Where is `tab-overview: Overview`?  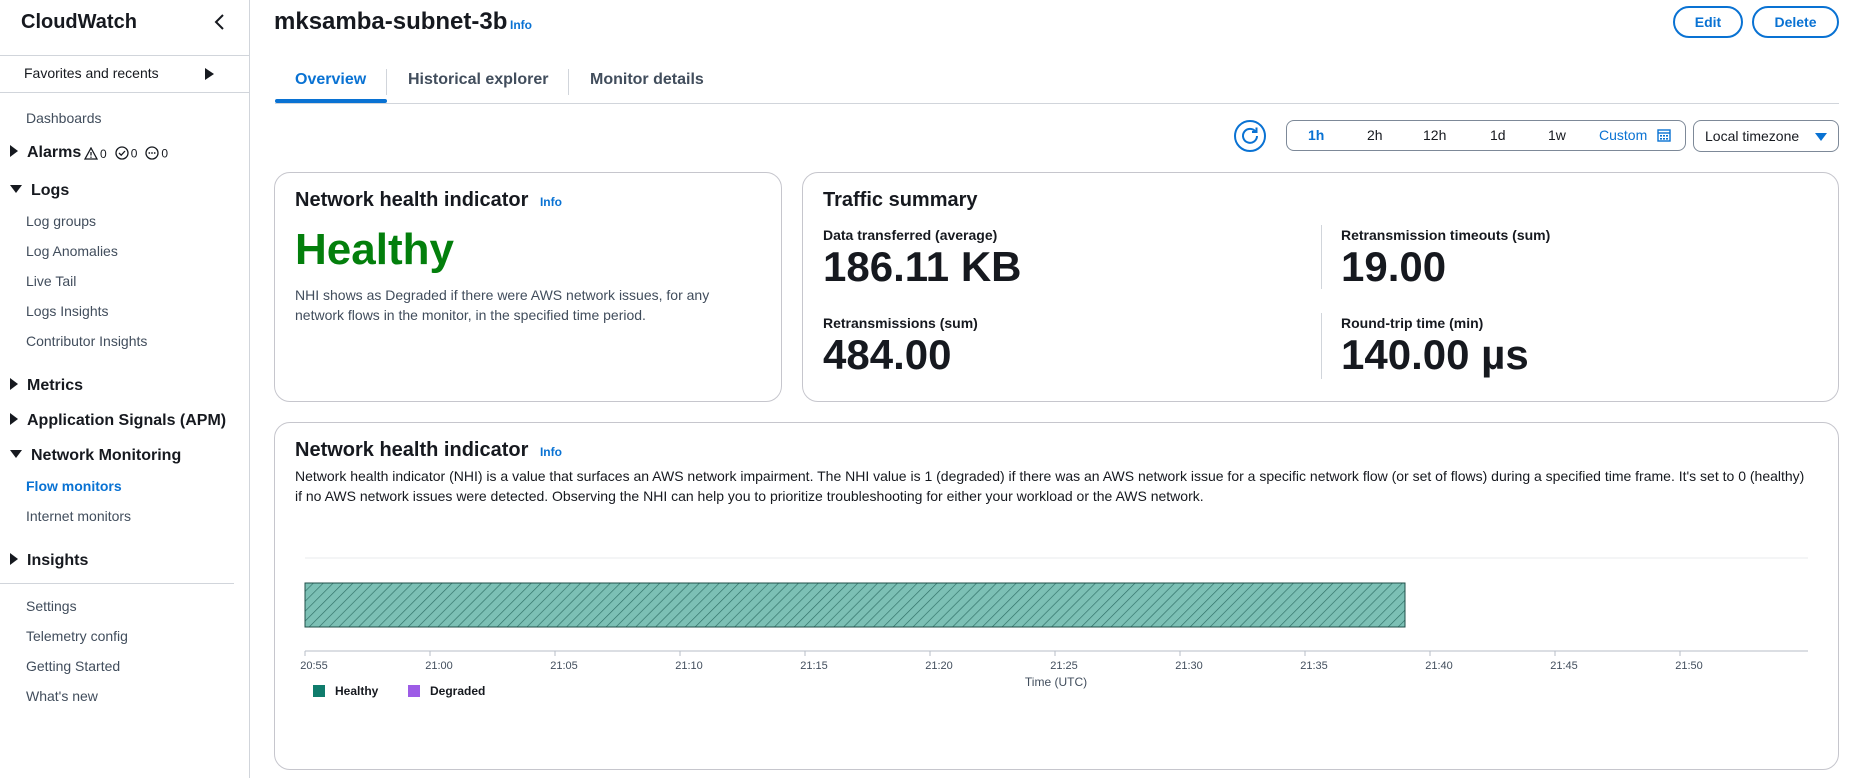
tab-overview: Overview is located at coordinates (330, 80).